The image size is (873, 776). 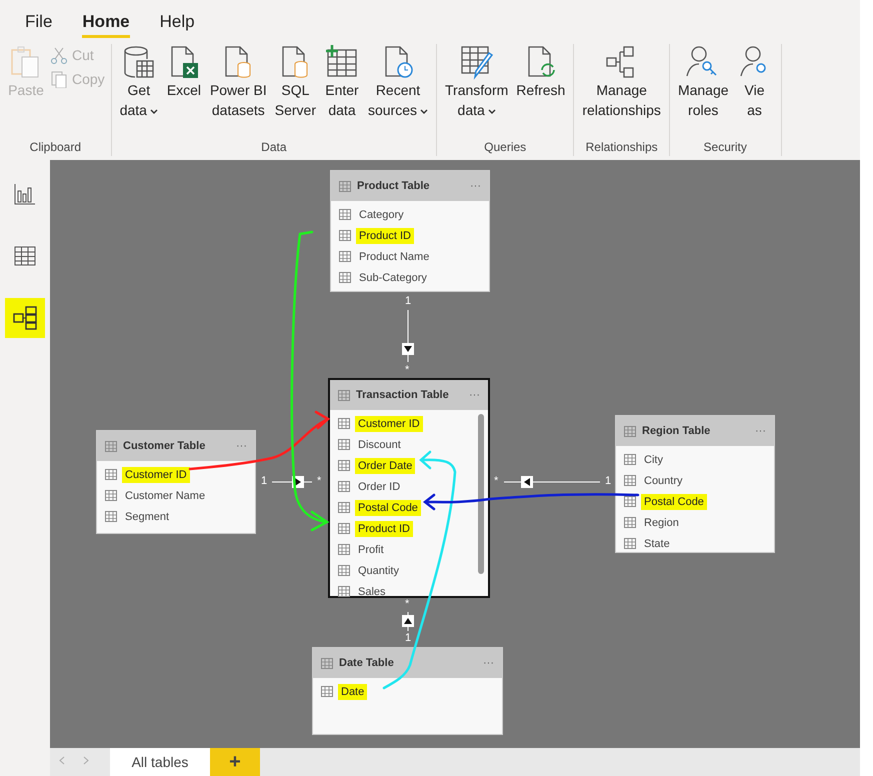 I want to click on ribbon-button: Manage relationships, so click(x=621, y=92).